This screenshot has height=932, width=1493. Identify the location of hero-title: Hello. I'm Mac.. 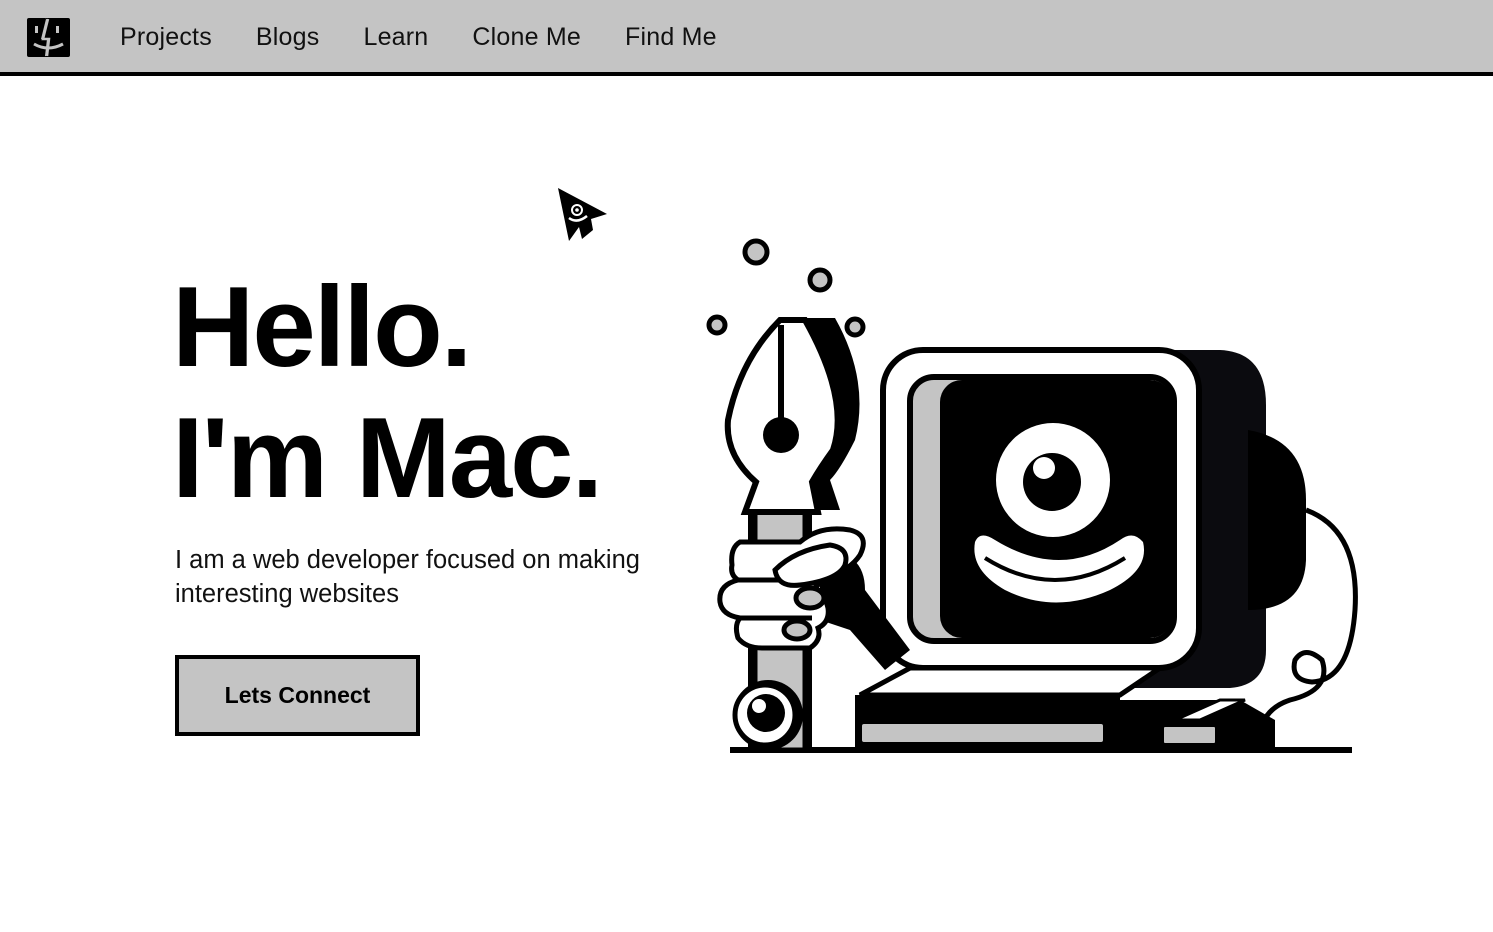
(387, 393).